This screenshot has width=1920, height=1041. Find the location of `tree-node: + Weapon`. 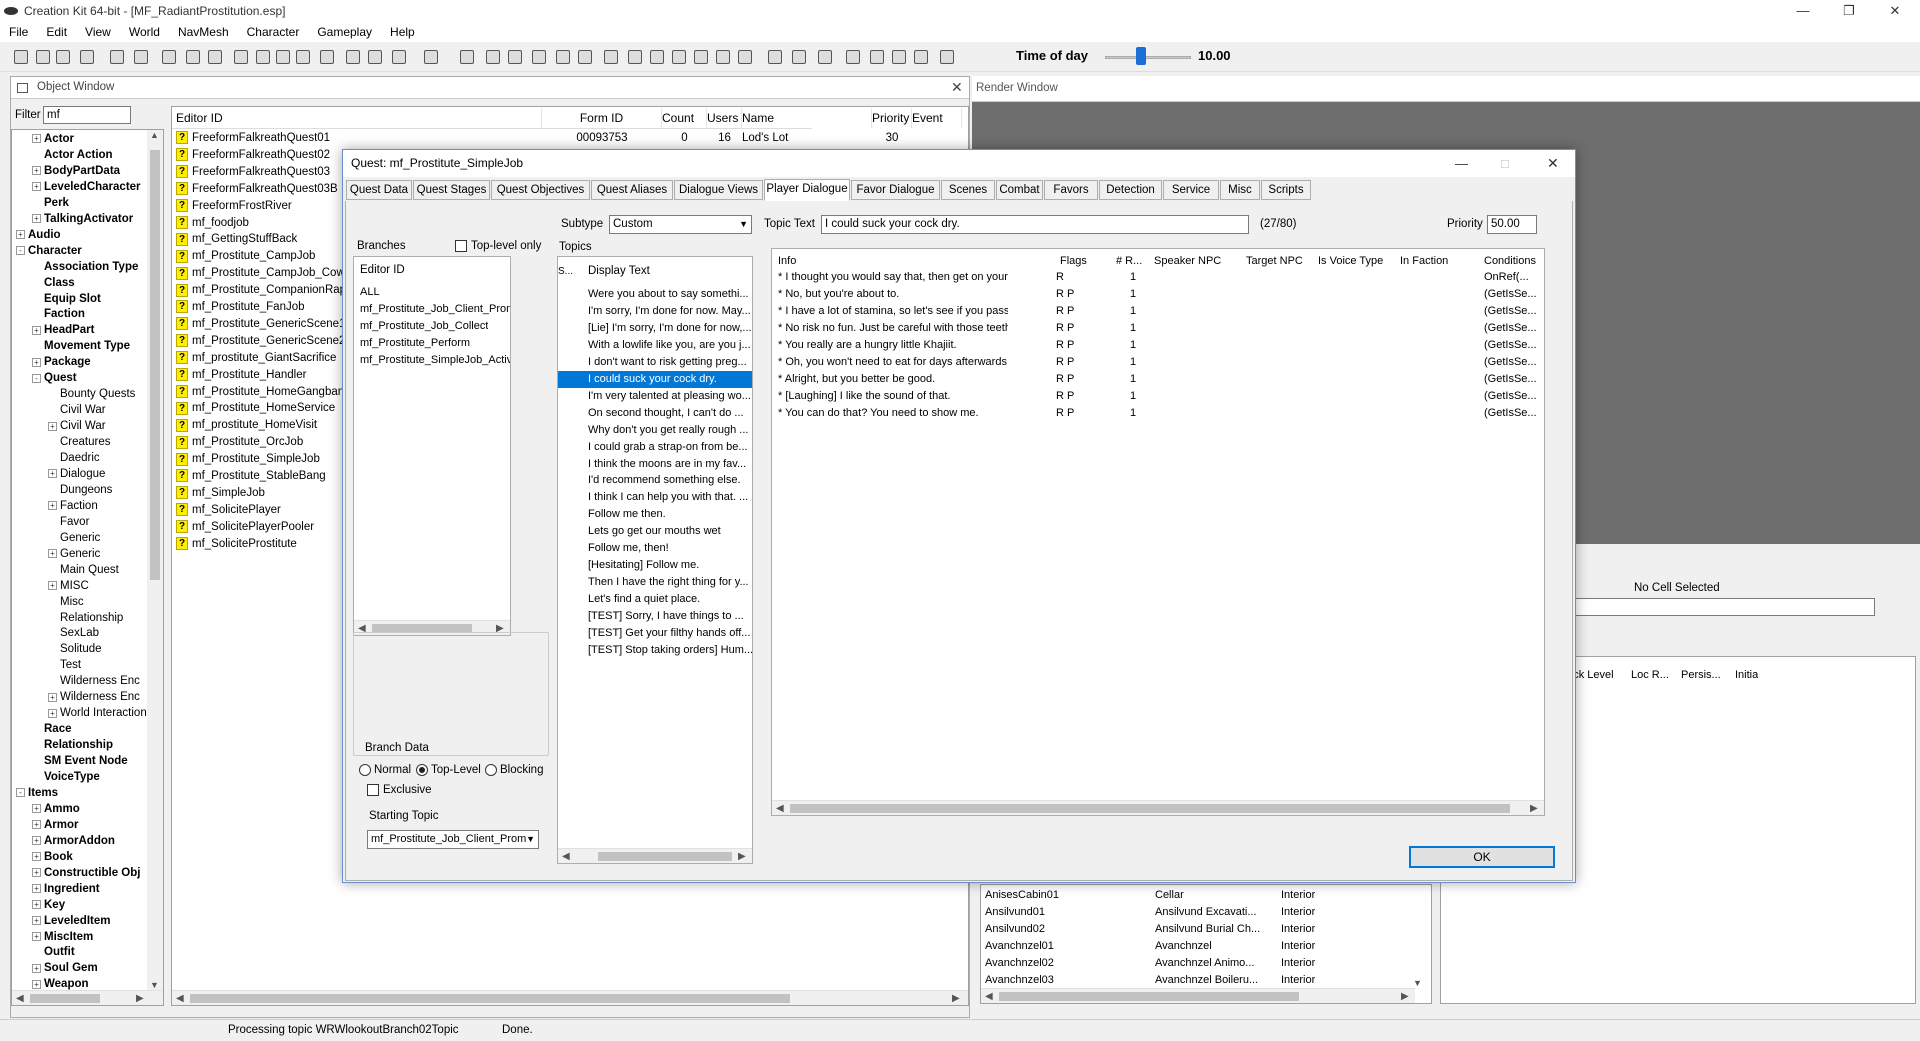

tree-node: + Weapon is located at coordinates (60, 984).